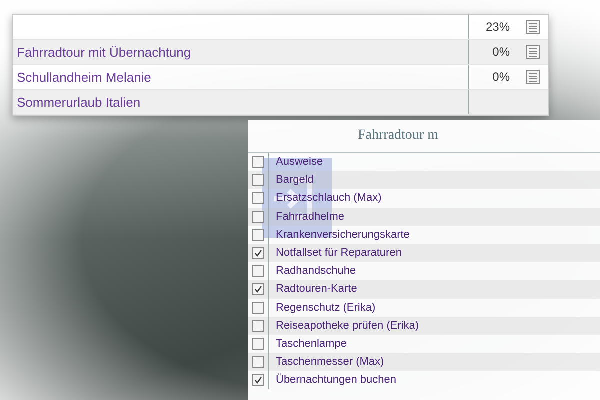  What do you see at coordinates (294, 180) in the screenshot?
I see `checklist-item: Bargeld` at bounding box center [294, 180].